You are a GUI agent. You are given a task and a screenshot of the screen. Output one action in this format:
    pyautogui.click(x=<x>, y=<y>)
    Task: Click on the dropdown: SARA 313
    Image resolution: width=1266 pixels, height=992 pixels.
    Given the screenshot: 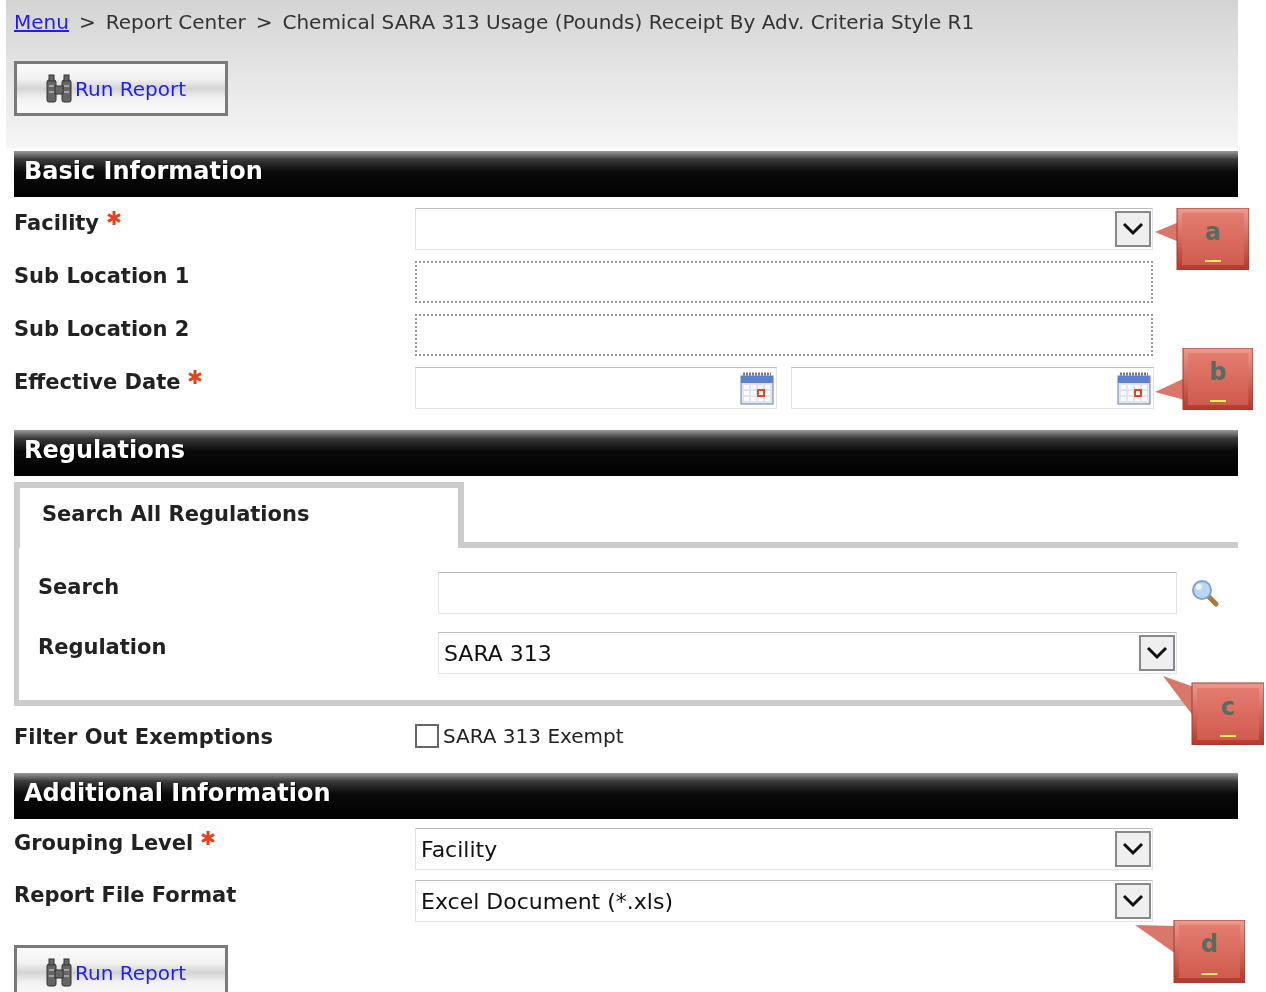 What is the action you would take?
    pyautogui.click(x=807, y=653)
    